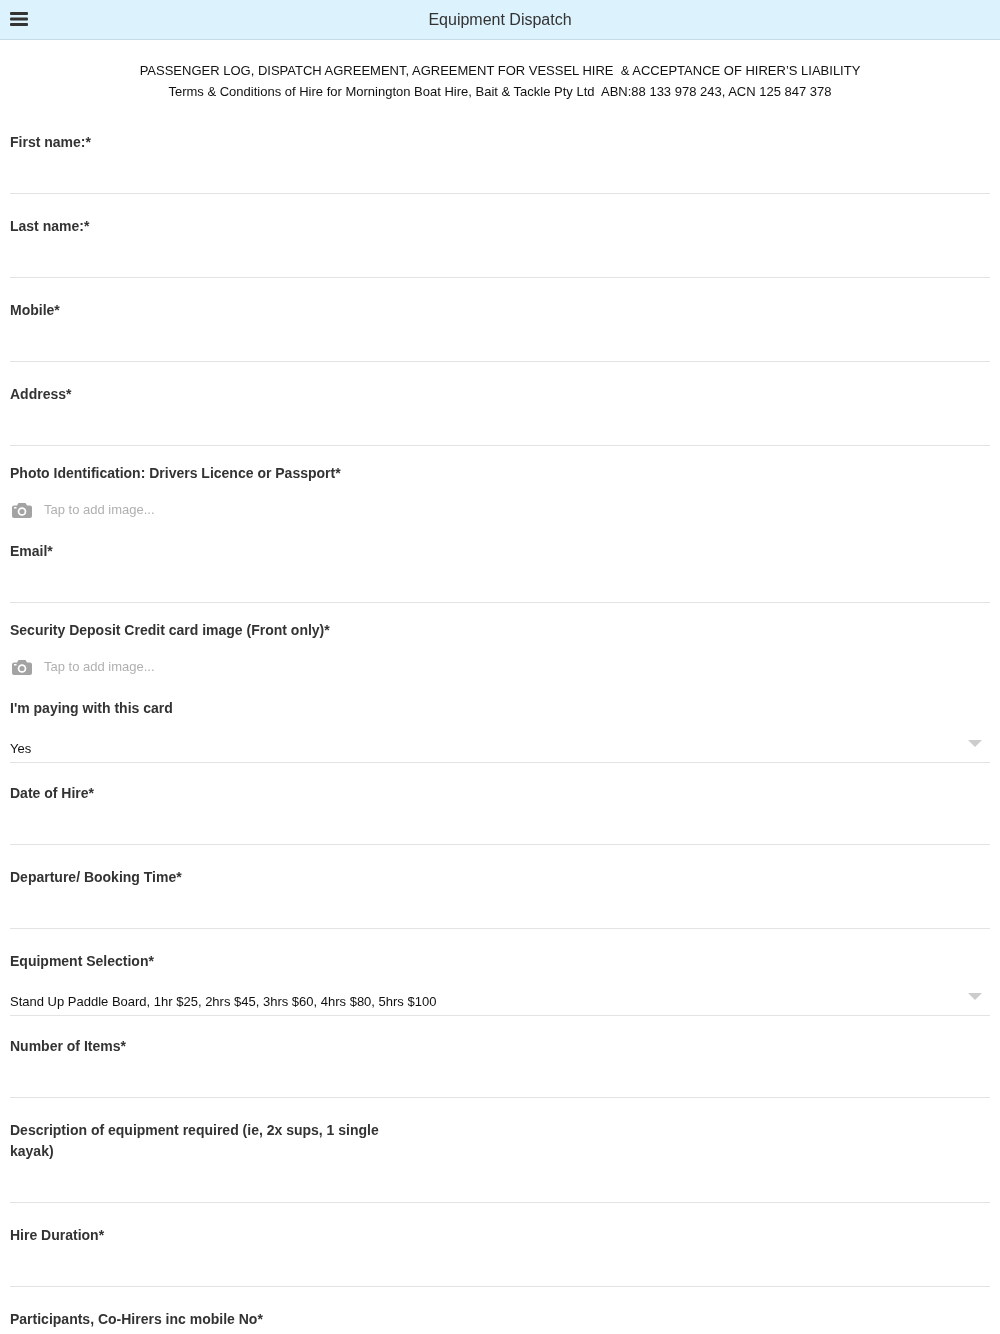 This screenshot has height=1334, width=1000. Describe the element at coordinates (19, 19) in the screenshot. I see `menu-icon` at that location.